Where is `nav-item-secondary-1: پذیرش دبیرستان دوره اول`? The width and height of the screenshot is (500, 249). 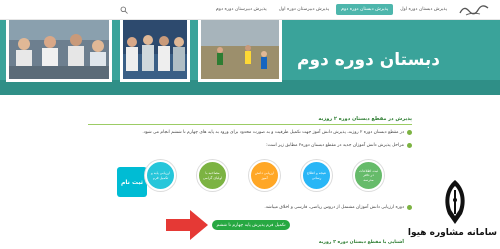 nav-item-secondary-1: پذیرش دبیرستان دوره اول is located at coordinates (304, 9).